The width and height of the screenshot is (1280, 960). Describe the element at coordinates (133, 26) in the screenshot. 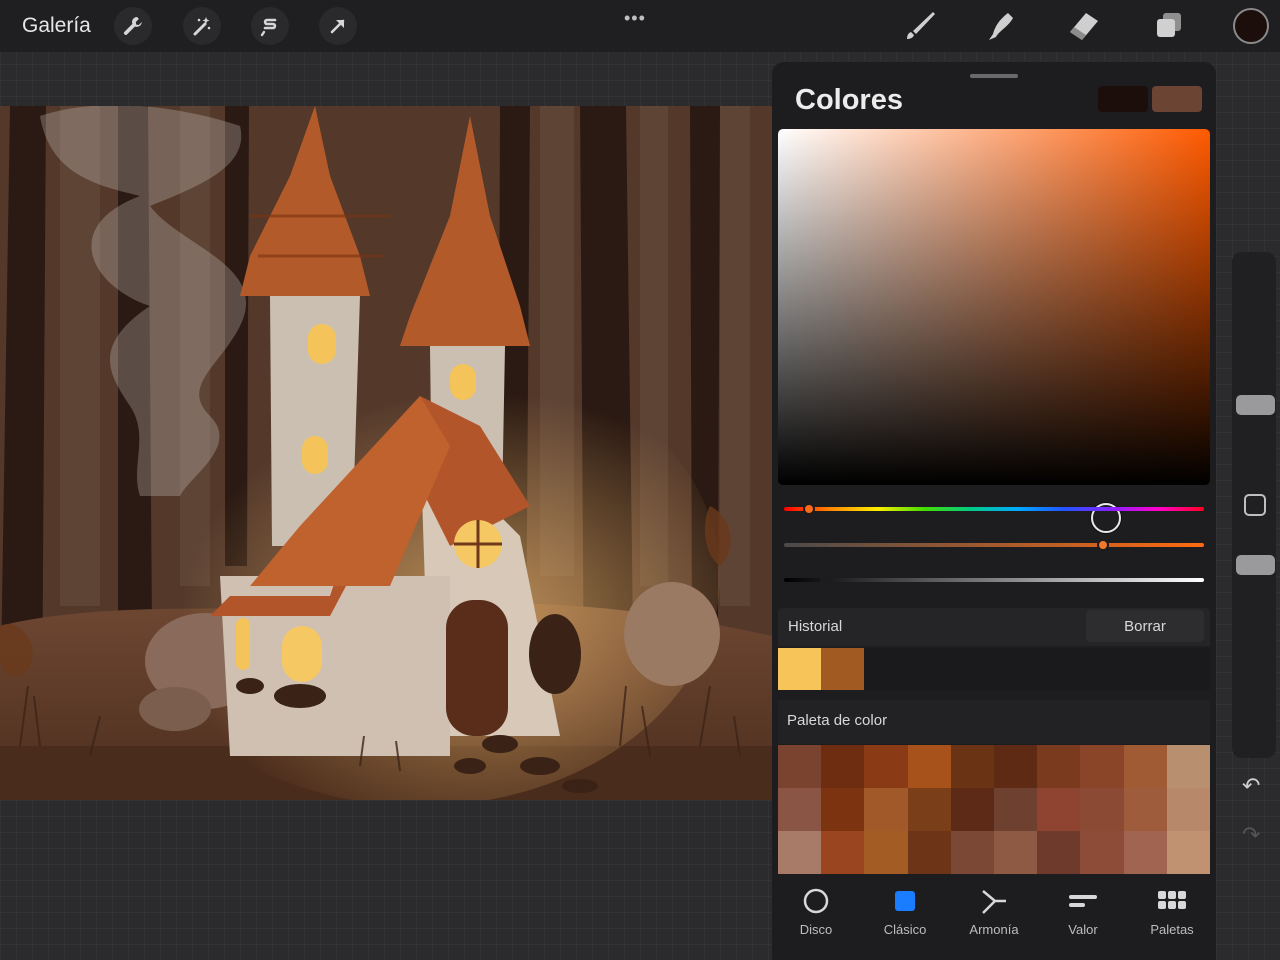

I see `wrench-icon` at that location.